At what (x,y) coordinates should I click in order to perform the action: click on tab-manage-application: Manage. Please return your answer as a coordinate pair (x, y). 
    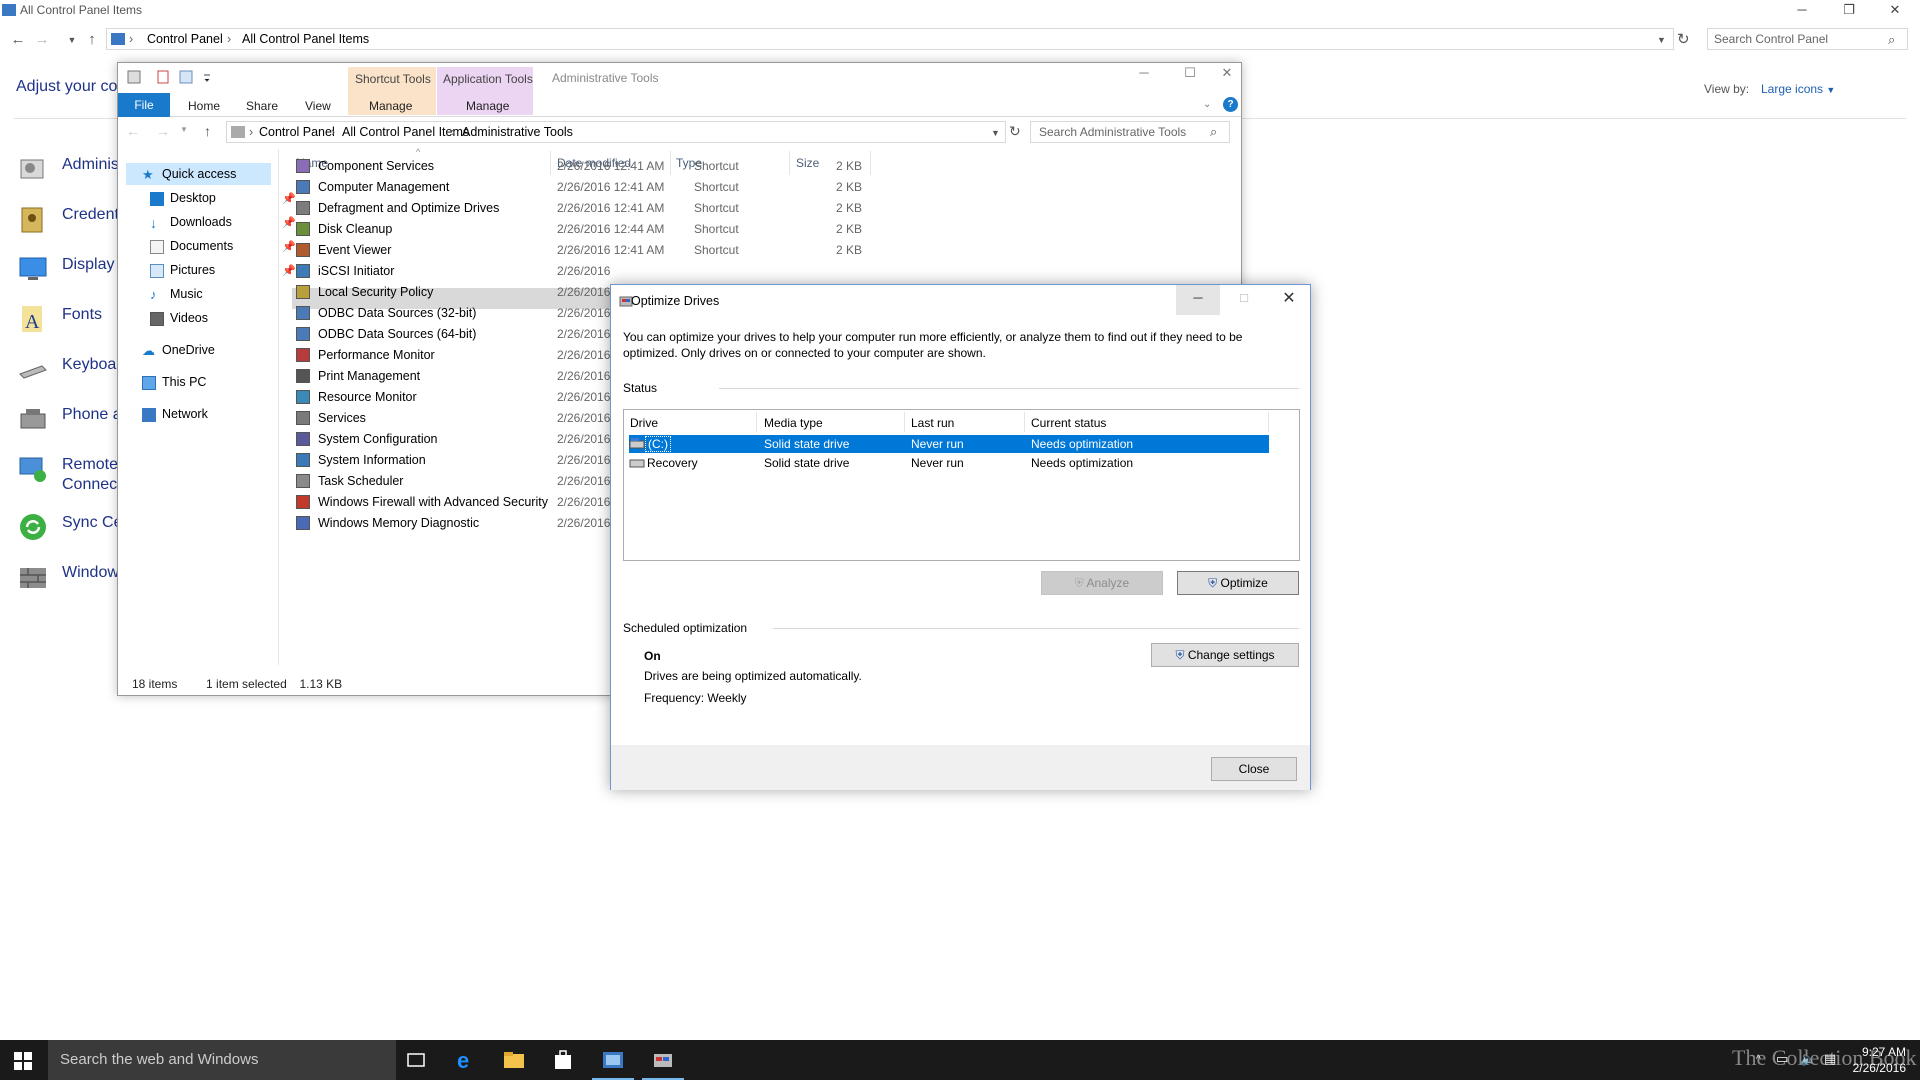
    Looking at the image, I should click on (487, 106).